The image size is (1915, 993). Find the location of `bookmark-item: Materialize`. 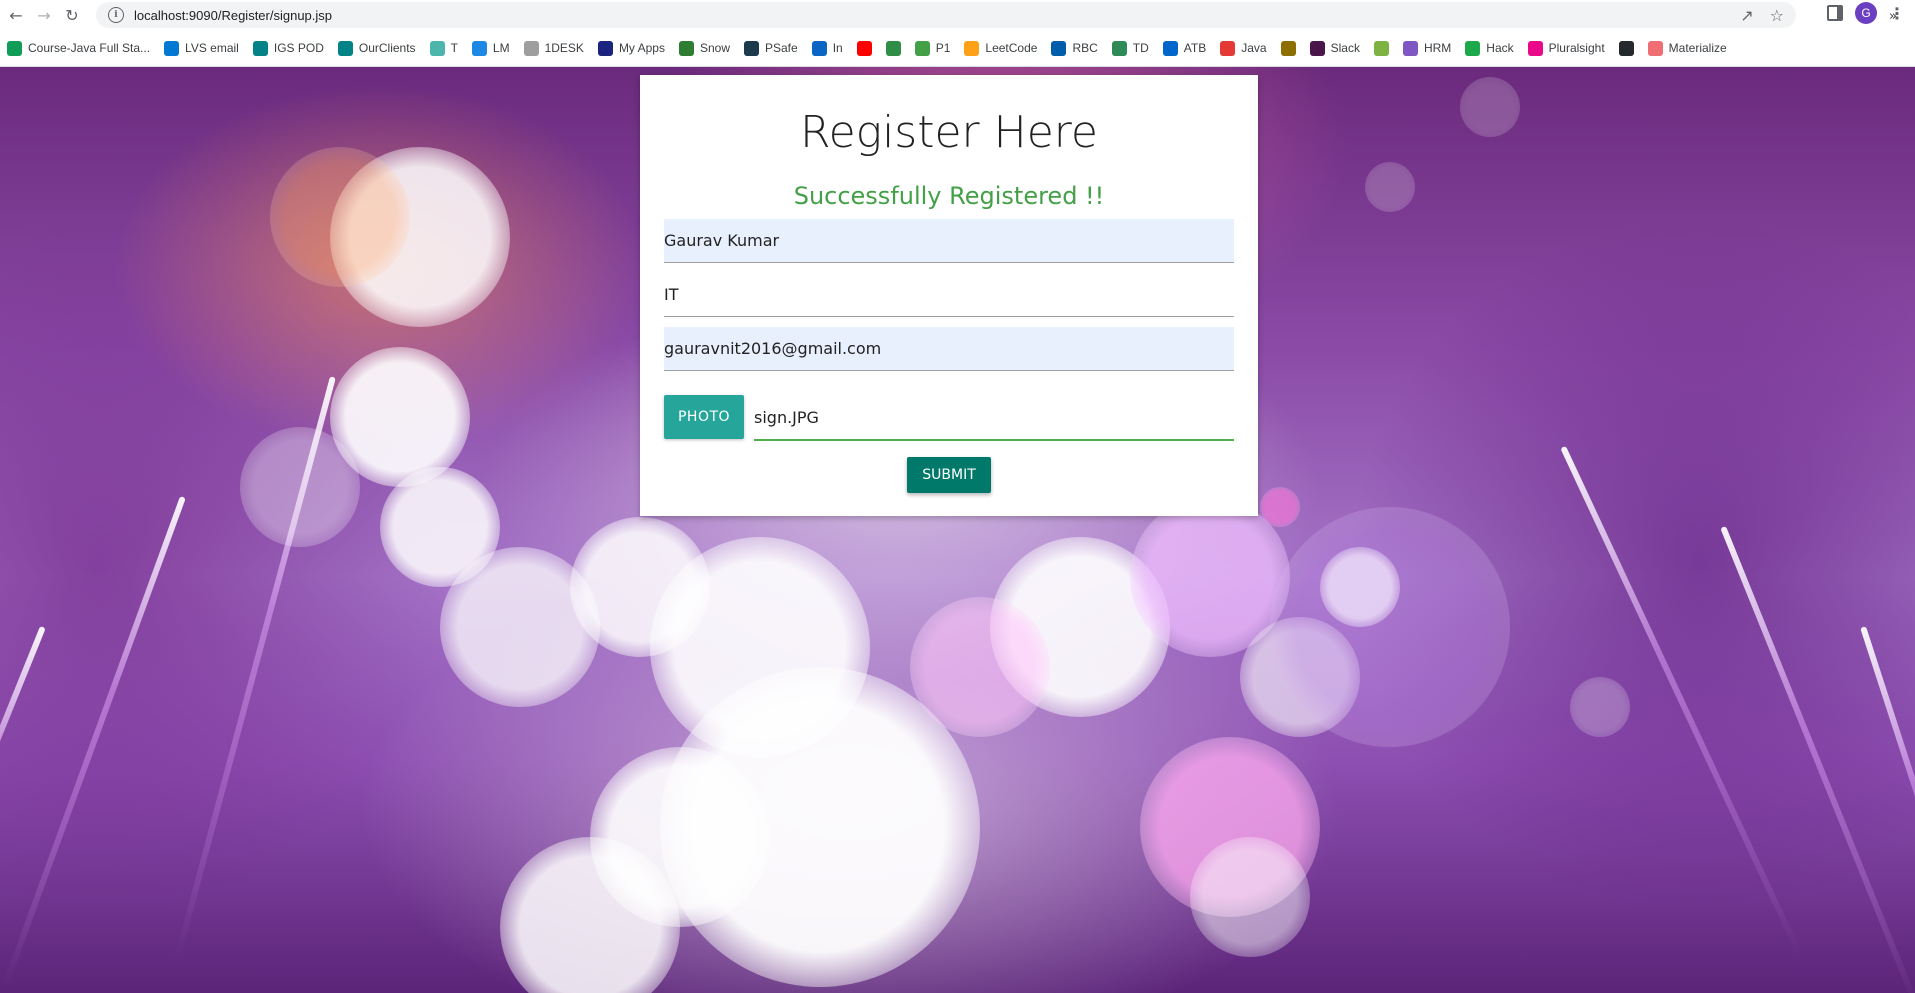

bookmark-item: Materialize is located at coordinates (1687, 48).